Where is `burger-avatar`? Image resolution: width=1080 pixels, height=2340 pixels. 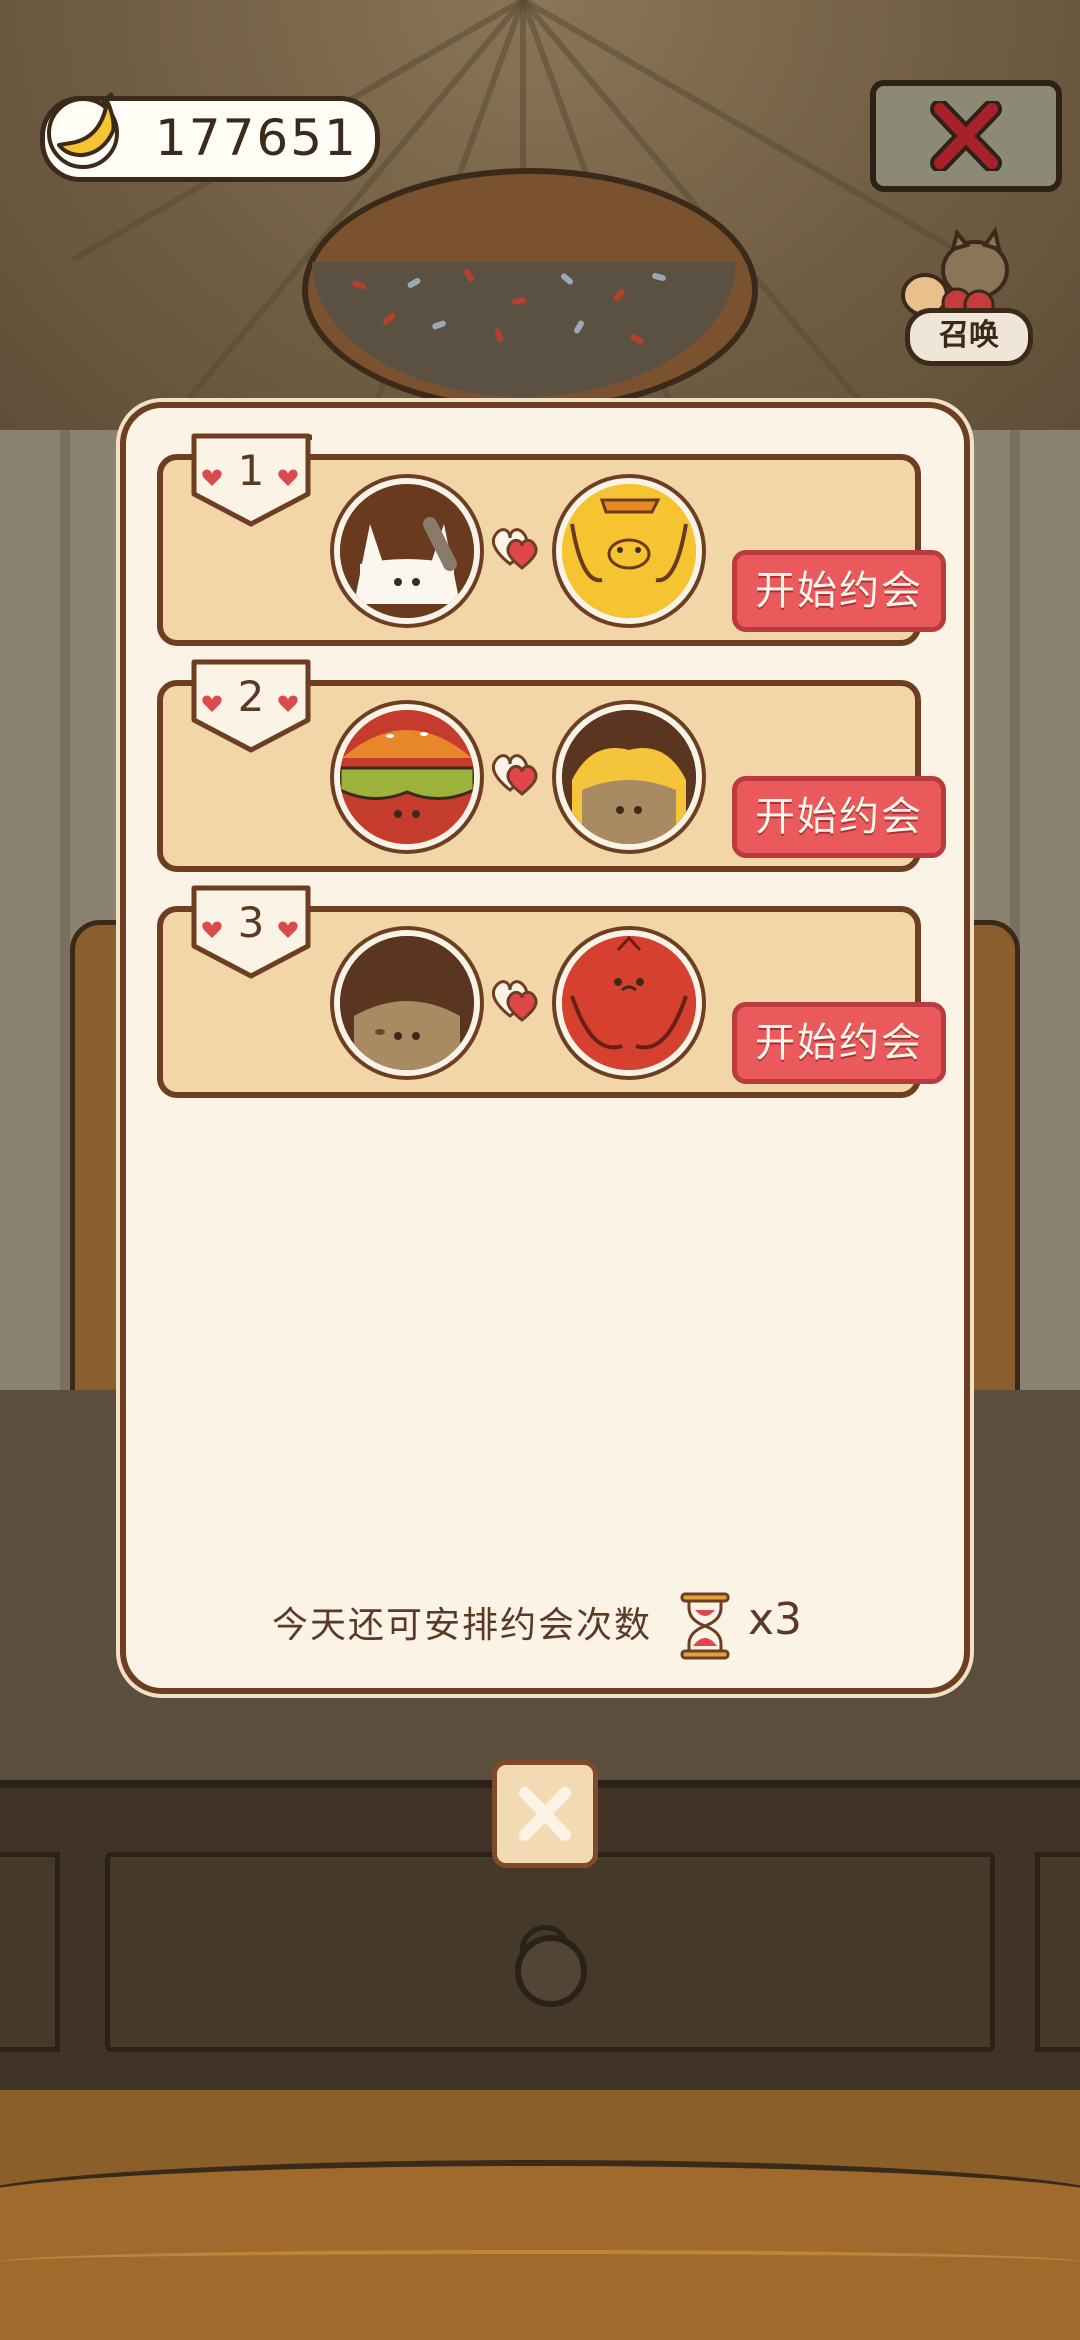 burger-avatar is located at coordinates (407, 777).